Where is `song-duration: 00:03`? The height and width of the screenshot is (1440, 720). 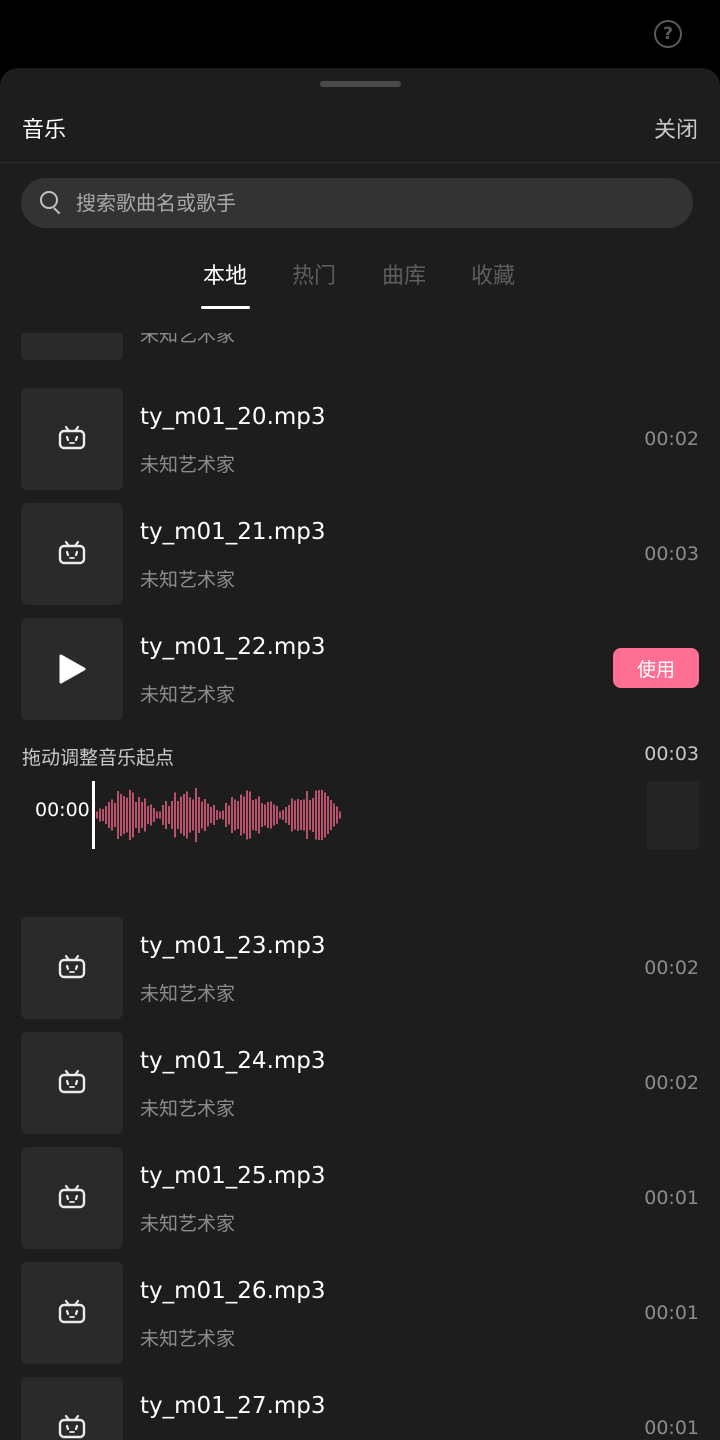 song-duration: 00:03 is located at coordinates (671, 554).